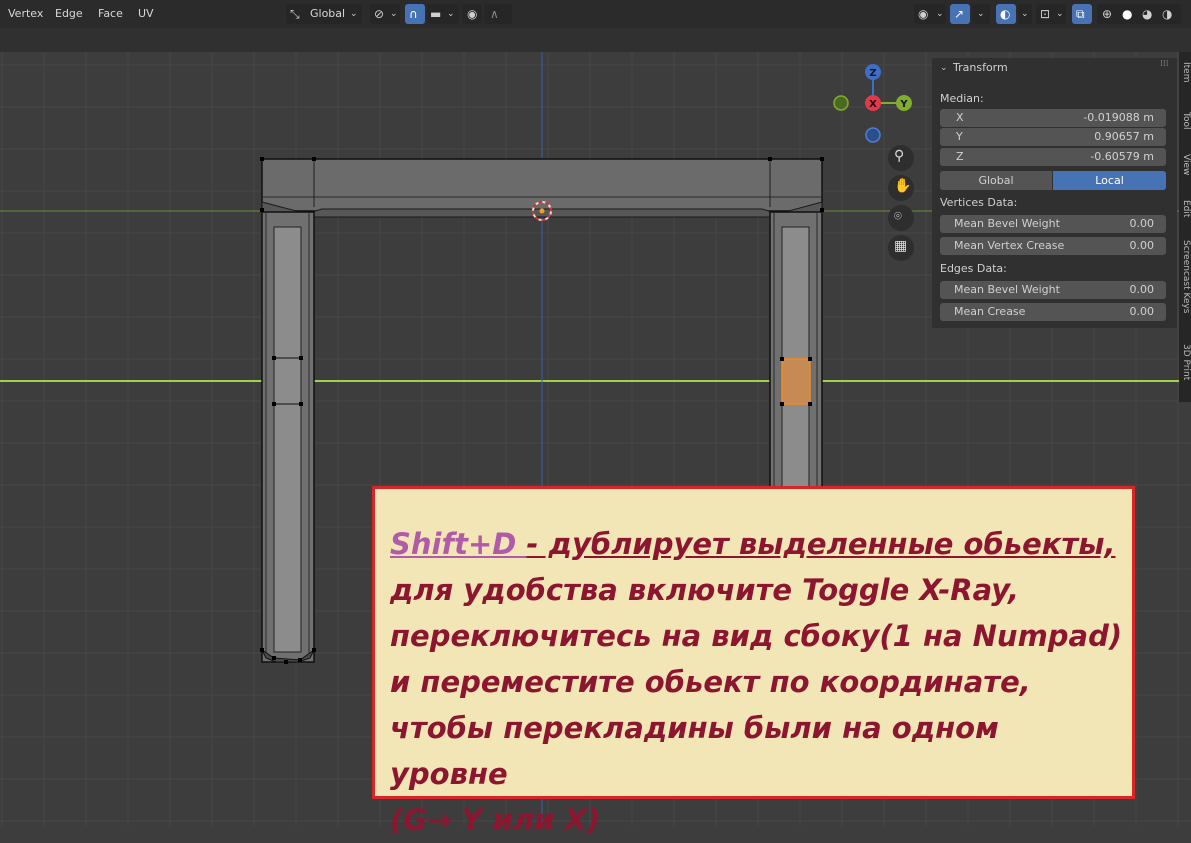  What do you see at coordinates (379, 14) in the screenshot?
I see `pivot-icon: ⊘` at bounding box center [379, 14].